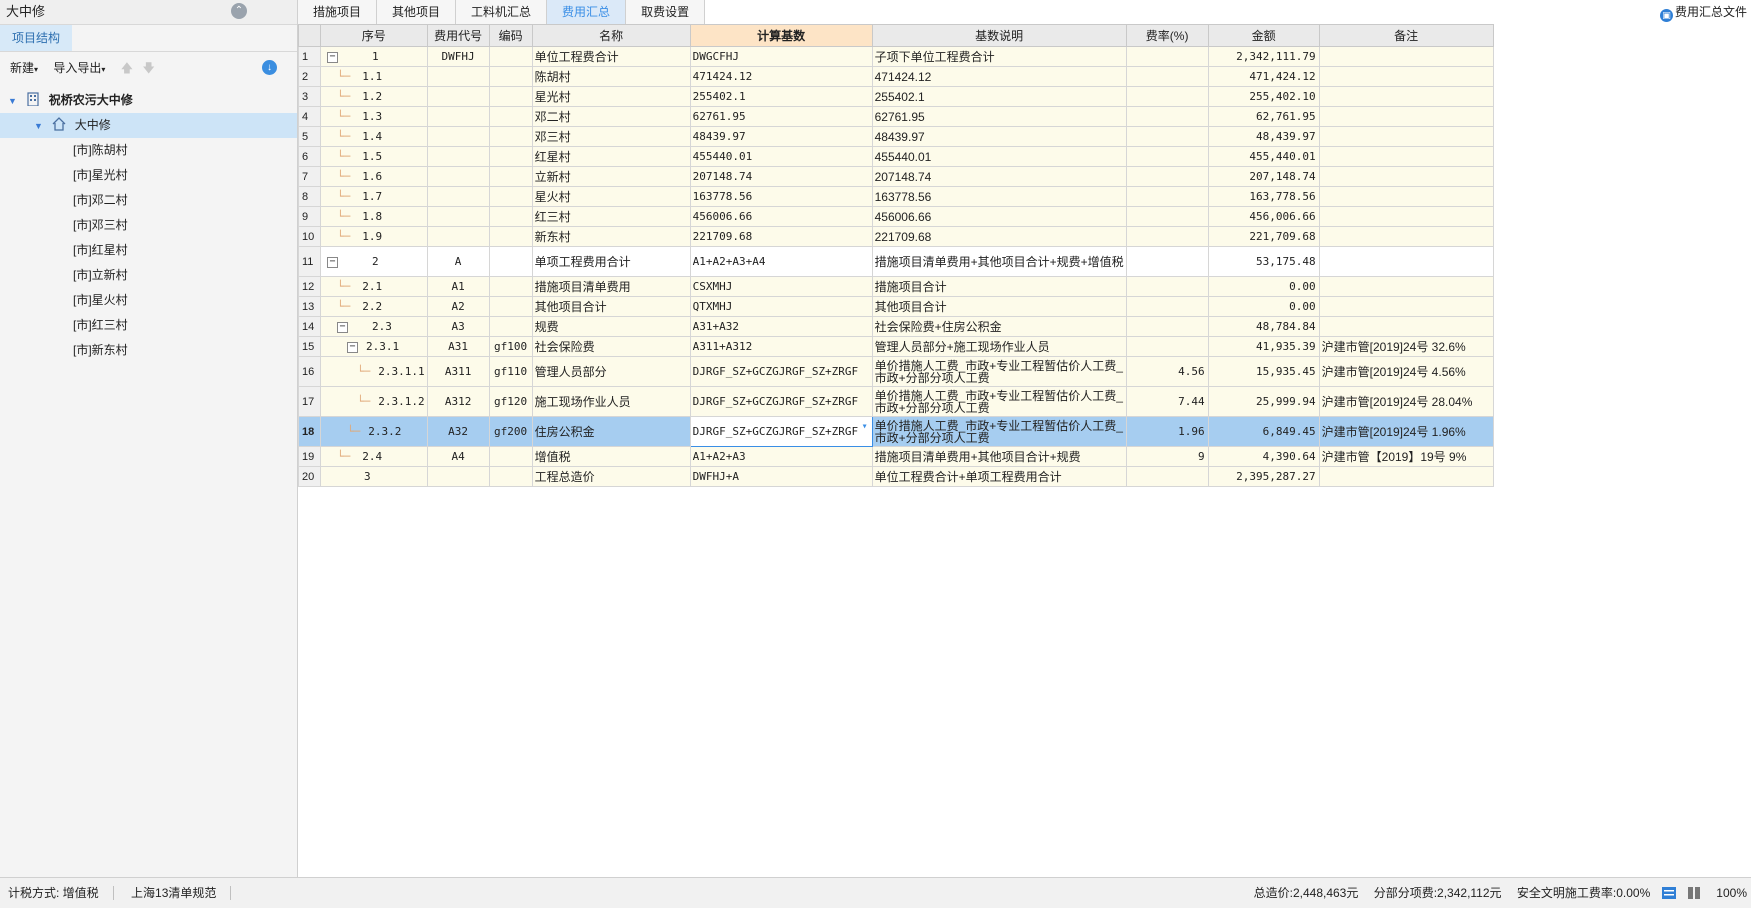 This screenshot has height=908, width=1751. I want to click on cell-amount: 456,006.66, so click(1263, 216).